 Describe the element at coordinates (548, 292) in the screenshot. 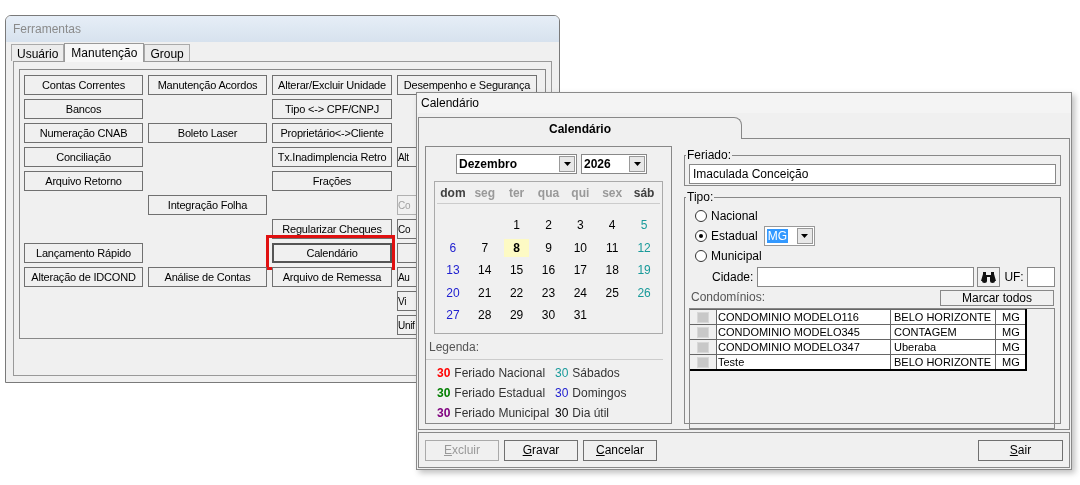

I see `calendar-day: 23` at that location.